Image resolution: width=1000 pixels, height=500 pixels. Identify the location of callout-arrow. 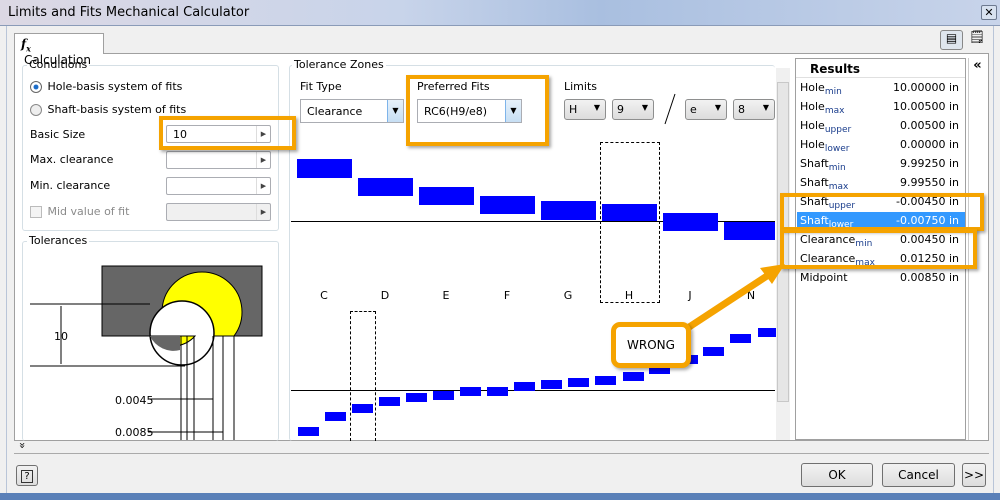
(731, 300).